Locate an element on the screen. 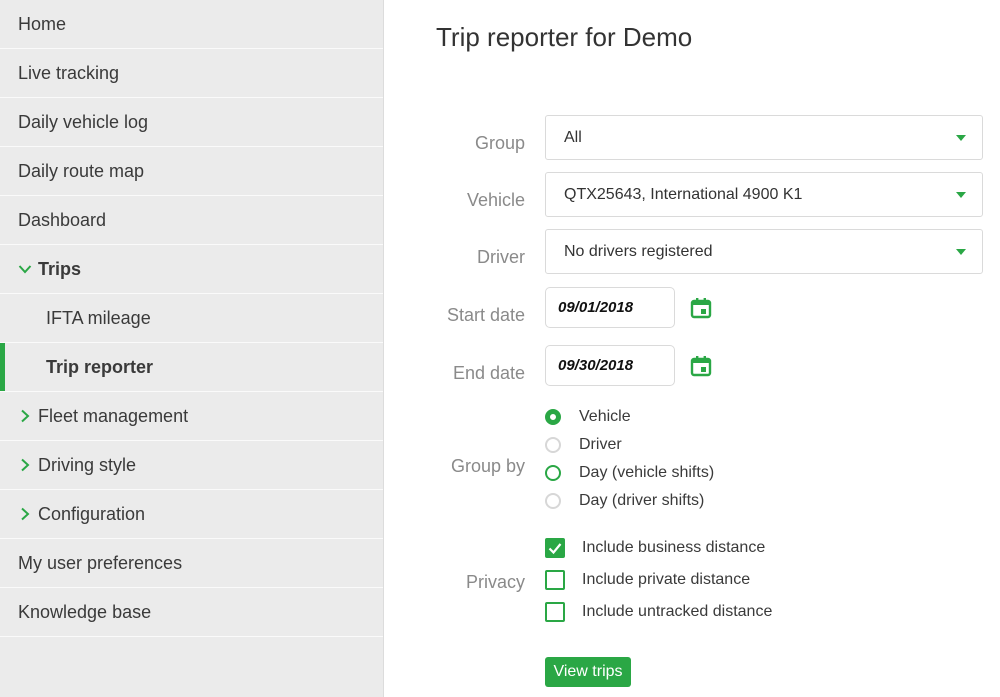 This screenshot has width=1000, height=697. checkbox-label: Include business distance is located at coordinates (674, 547).